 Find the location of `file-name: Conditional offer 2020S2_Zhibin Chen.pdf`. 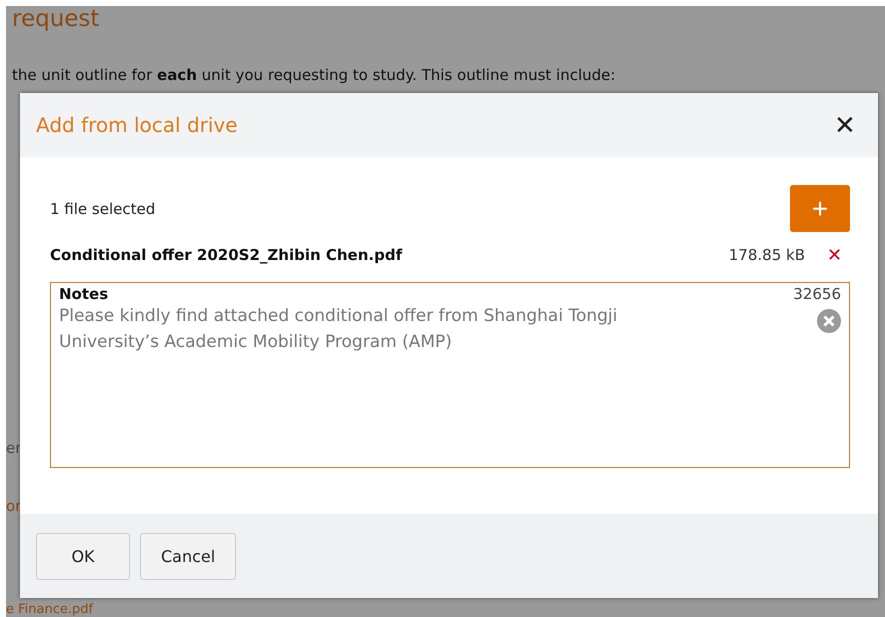

file-name: Conditional offer 2020S2_Zhibin Chen.pdf is located at coordinates (227, 255).